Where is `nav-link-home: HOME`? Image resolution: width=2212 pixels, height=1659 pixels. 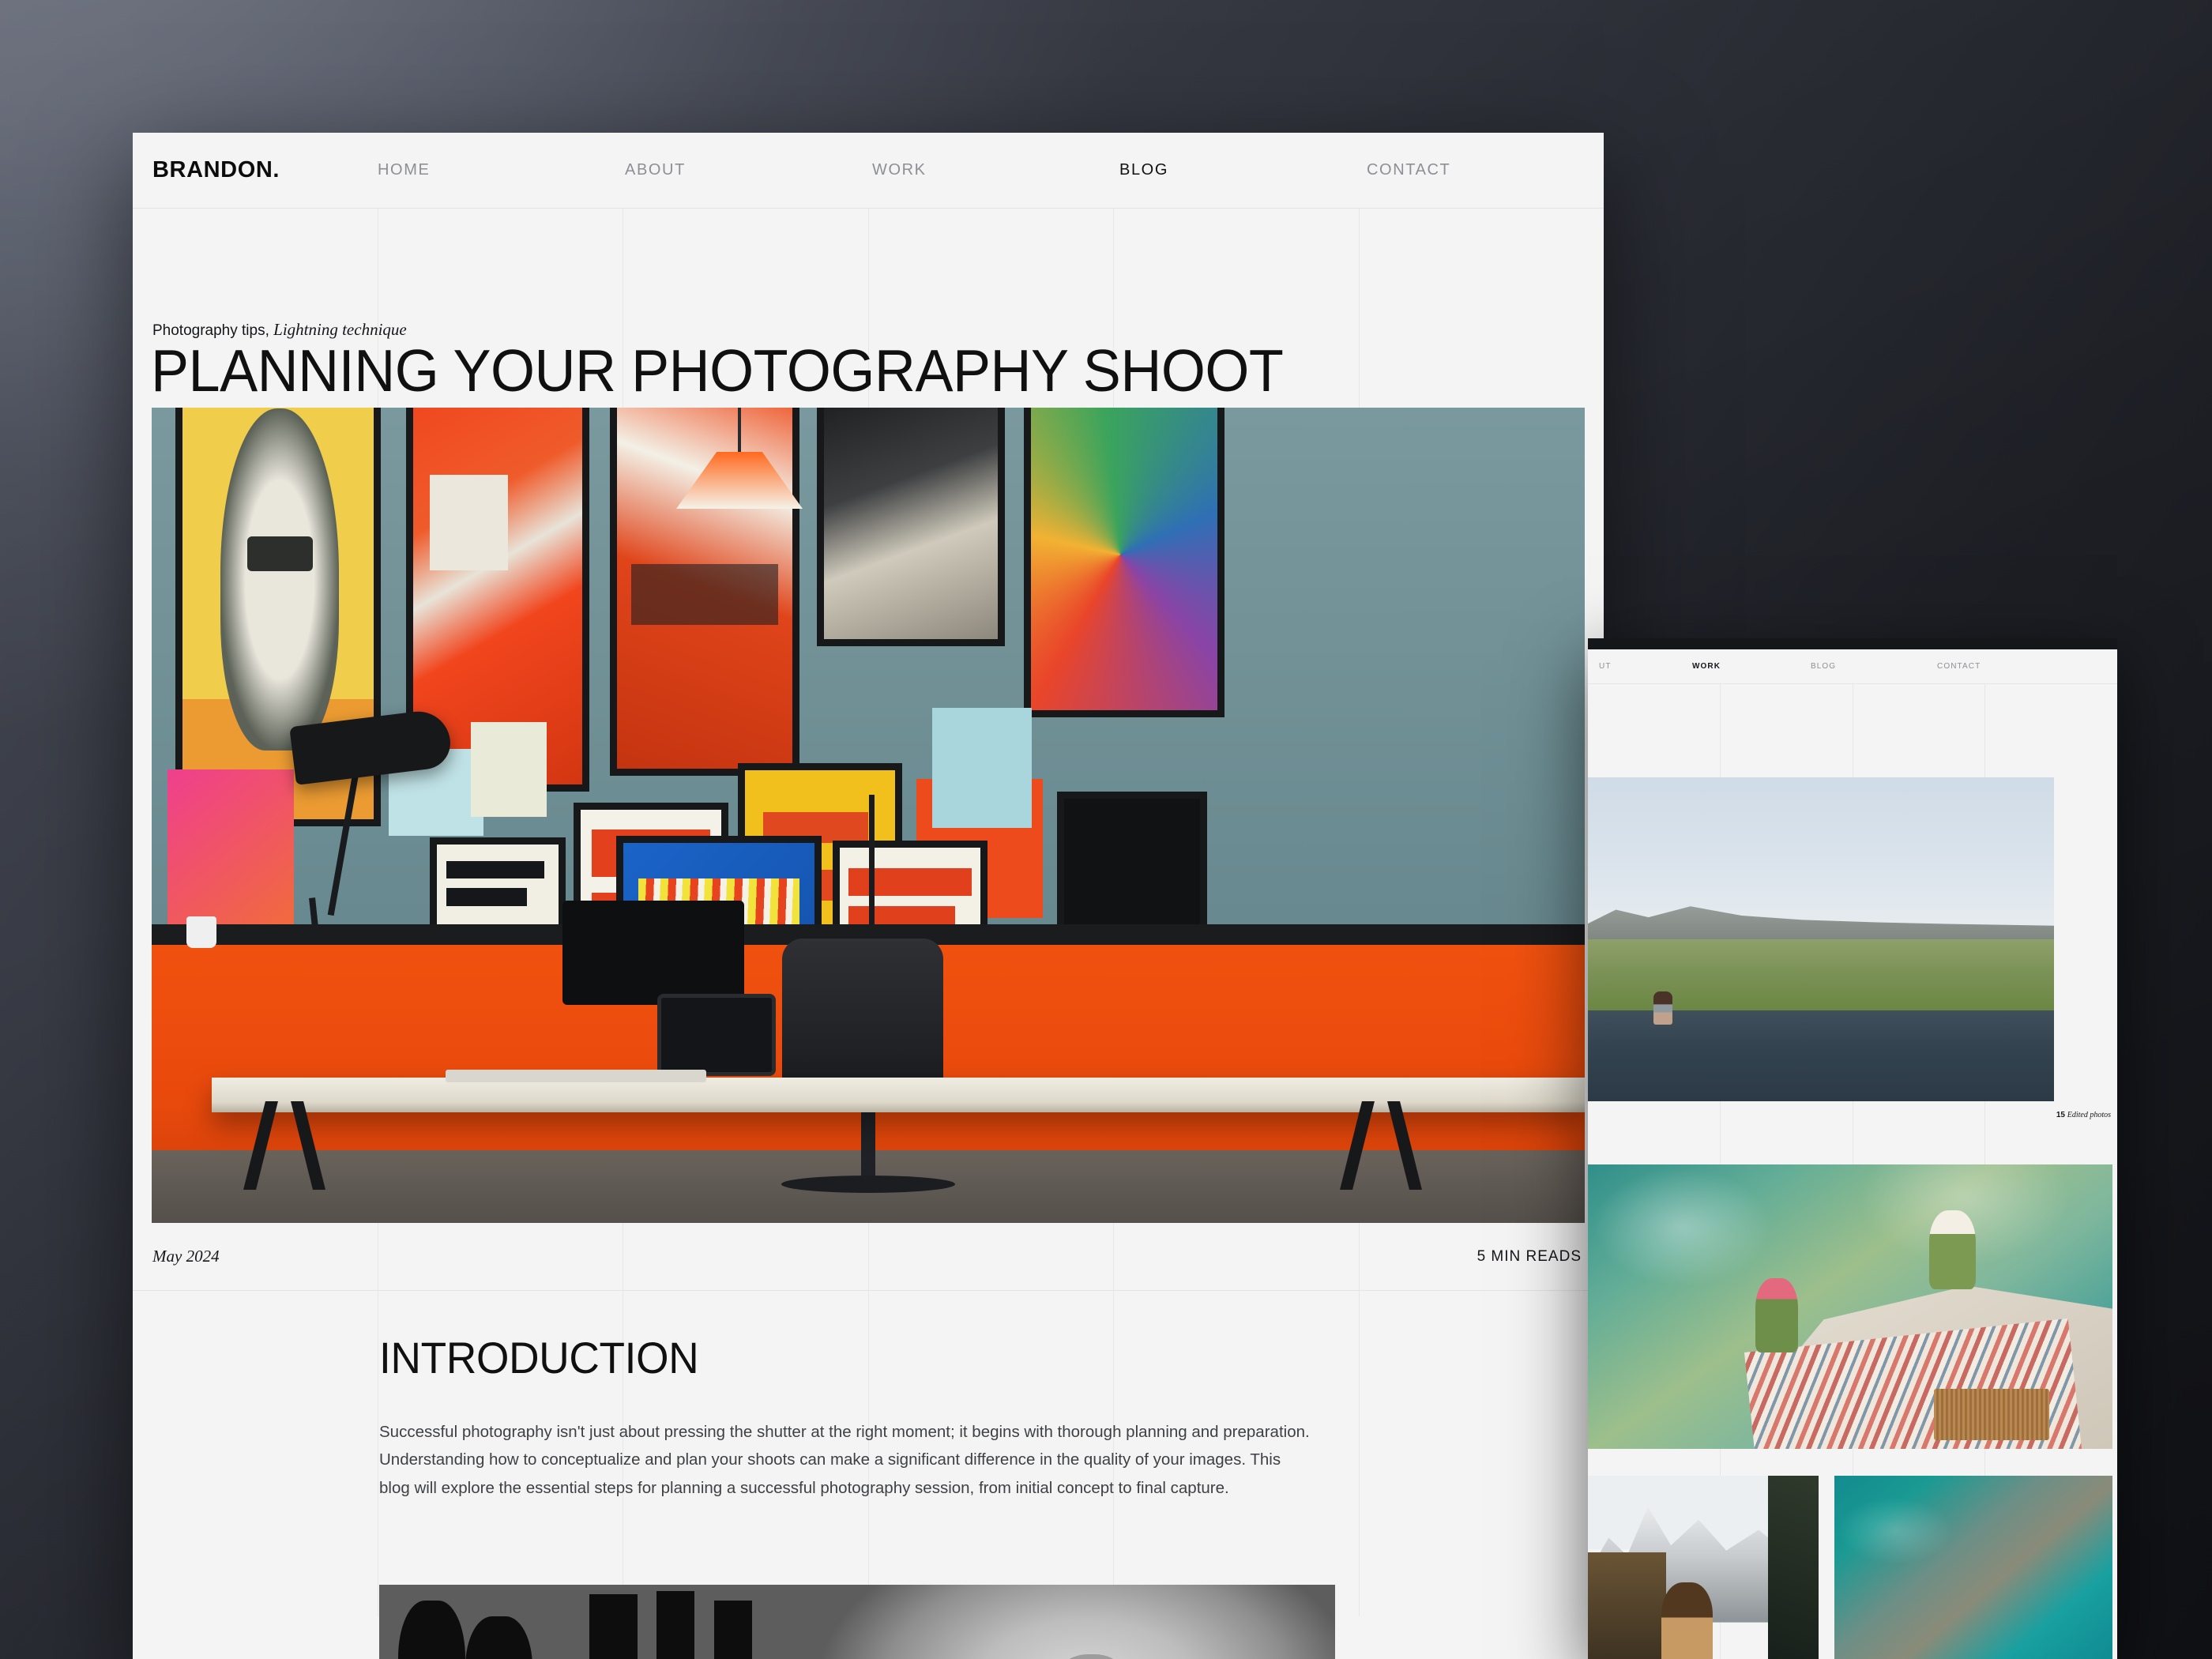 nav-link-home: HOME is located at coordinates (404, 170).